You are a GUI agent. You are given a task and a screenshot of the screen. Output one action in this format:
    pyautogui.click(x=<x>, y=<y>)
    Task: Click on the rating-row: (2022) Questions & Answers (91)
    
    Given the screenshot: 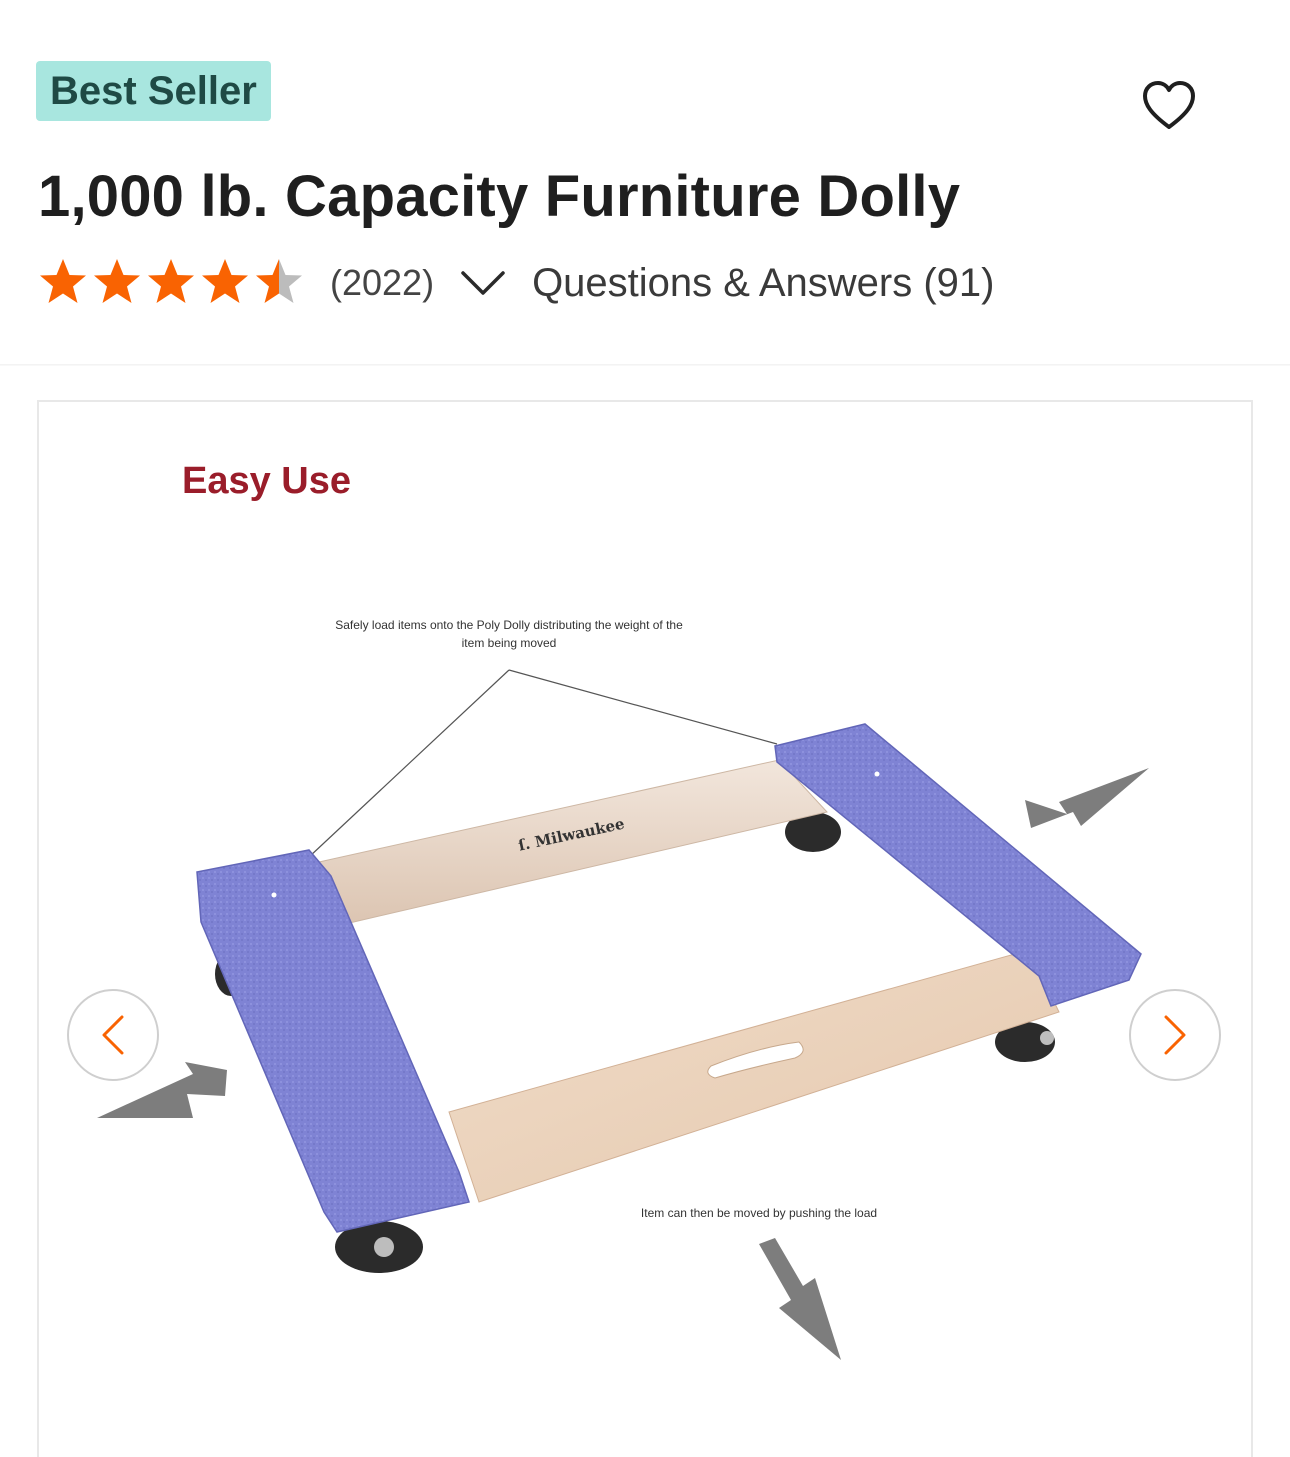 What is the action you would take?
    pyautogui.click(x=515, y=283)
    